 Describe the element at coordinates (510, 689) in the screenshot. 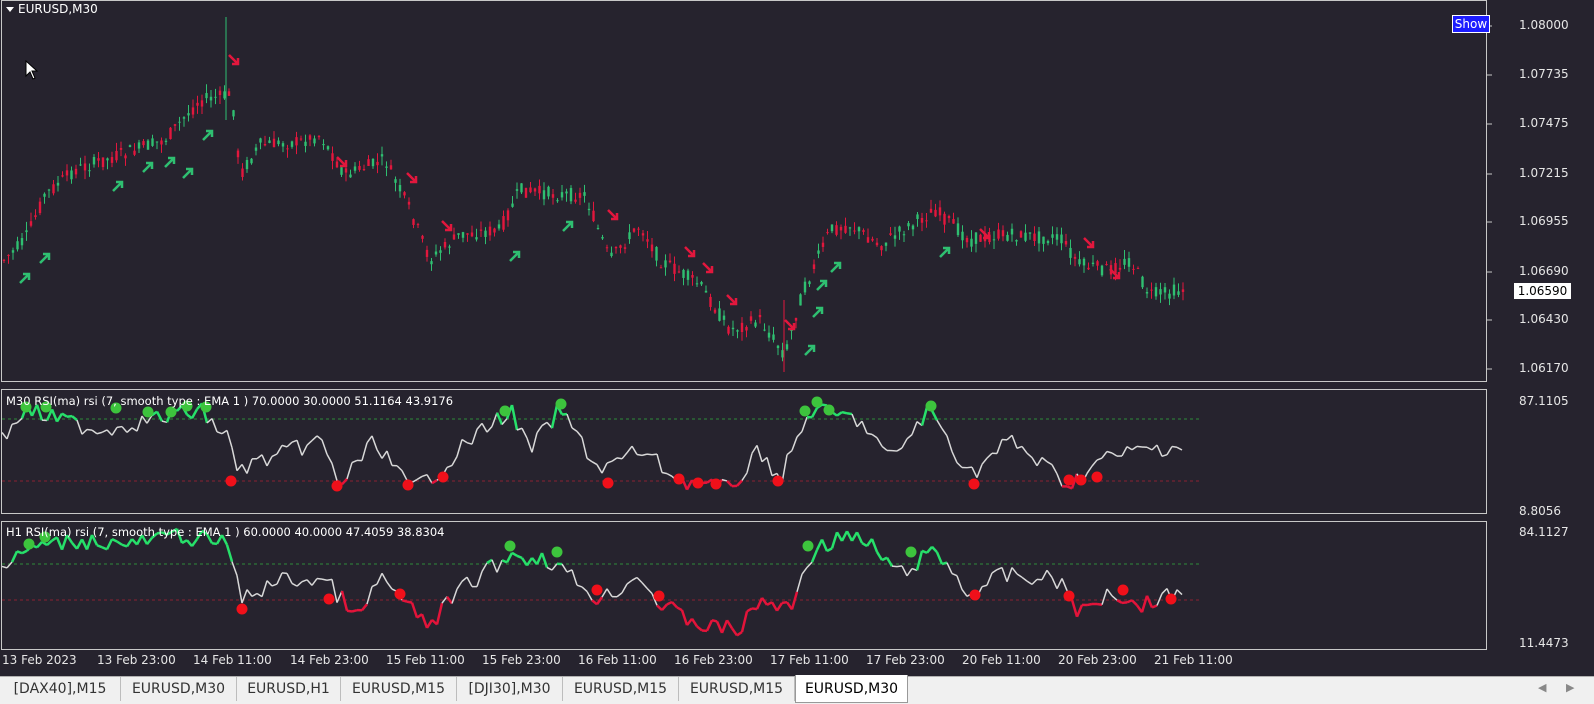

I see `tab-dji30-m30: [DJI30],M30` at that location.